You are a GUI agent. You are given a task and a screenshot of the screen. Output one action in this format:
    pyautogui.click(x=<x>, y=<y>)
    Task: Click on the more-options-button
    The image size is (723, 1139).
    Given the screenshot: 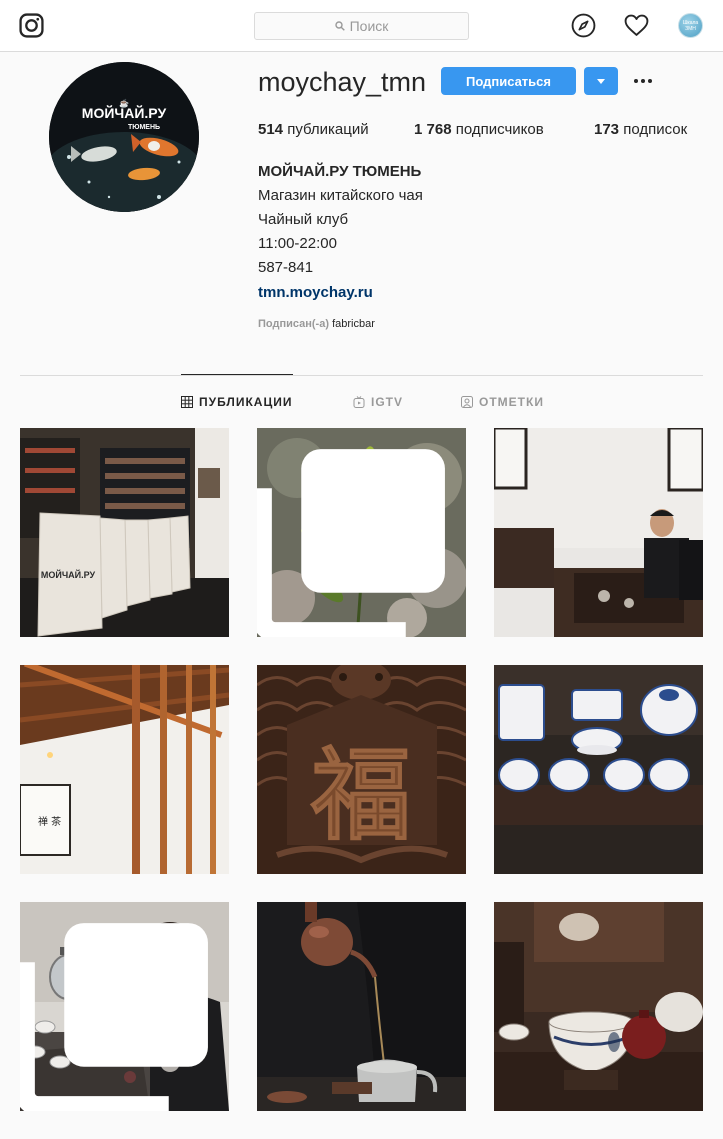 What is the action you would take?
    pyautogui.click(x=643, y=81)
    